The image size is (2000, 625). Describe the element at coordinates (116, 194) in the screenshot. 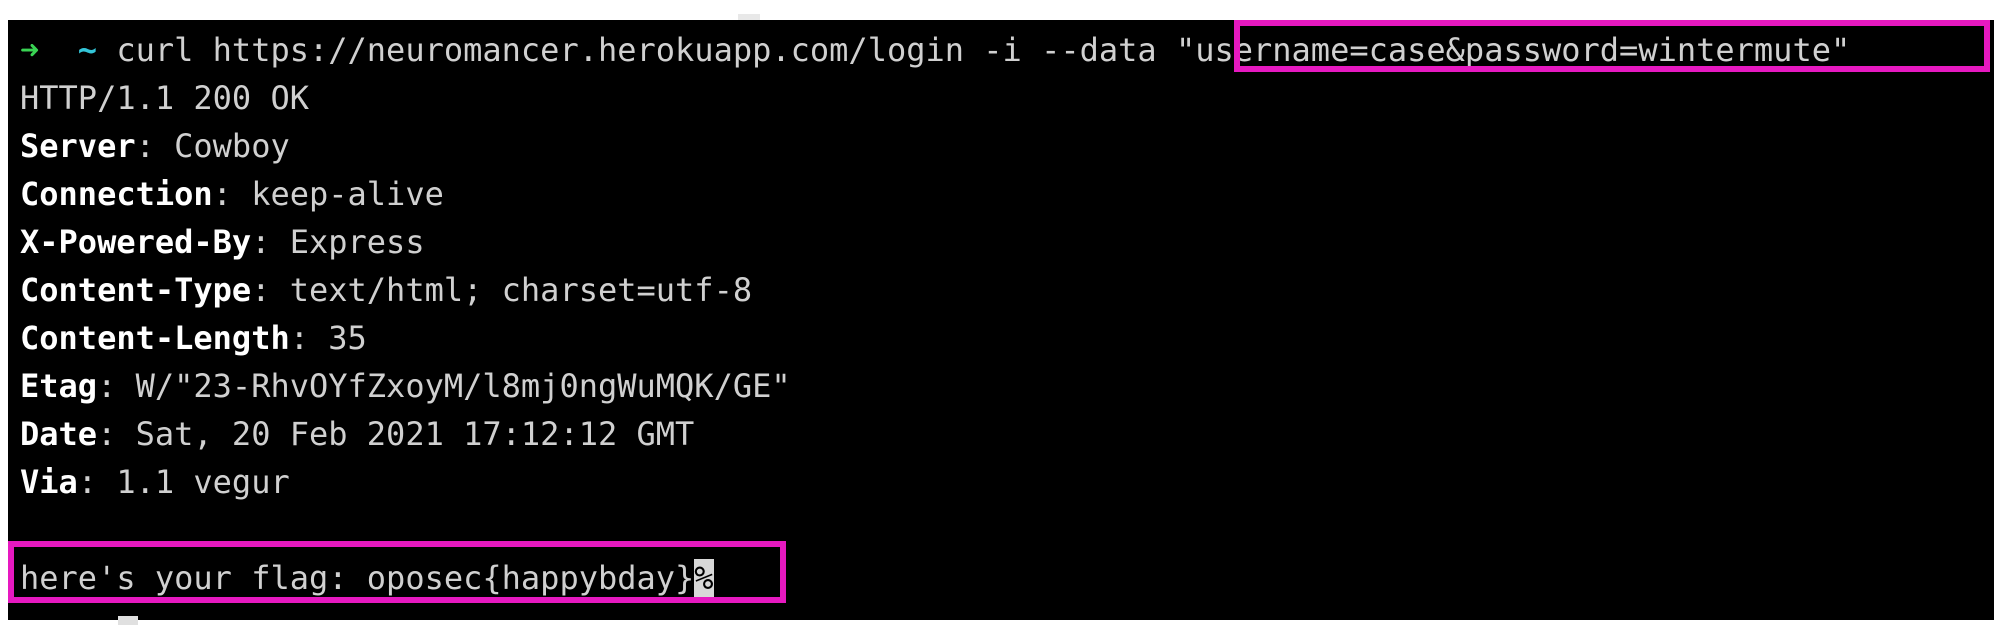

I see `header-name: Connection` at that location.